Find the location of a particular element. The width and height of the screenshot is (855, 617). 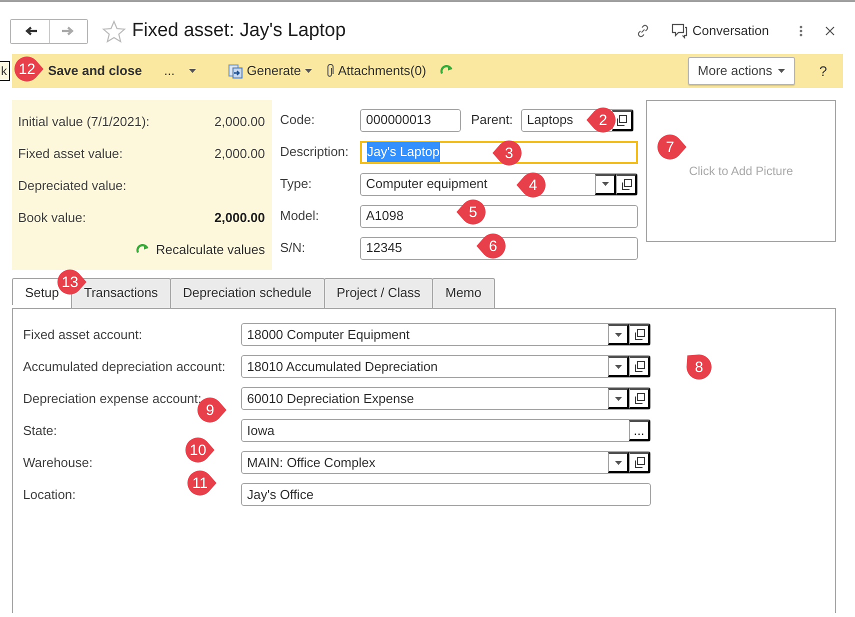

field-label: Depreciation expense account: is located at coordinates (113, 399).